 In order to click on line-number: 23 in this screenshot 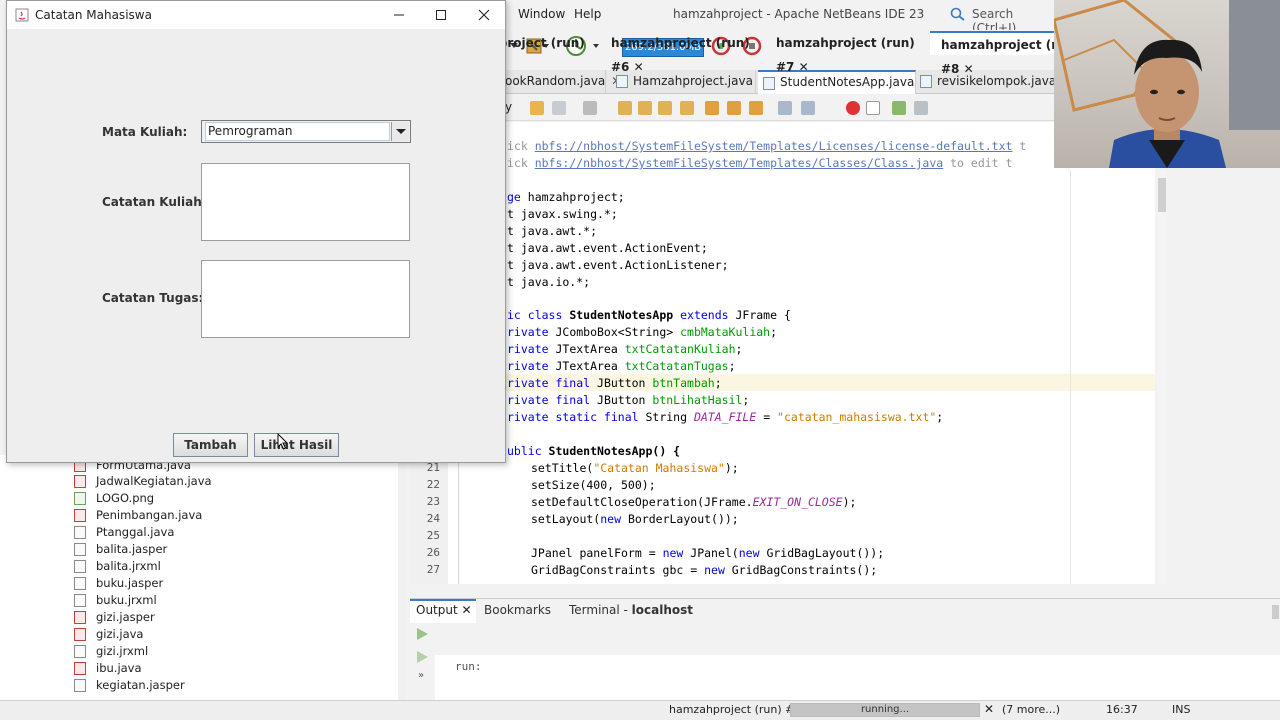, I will do `click(433, 501)`.